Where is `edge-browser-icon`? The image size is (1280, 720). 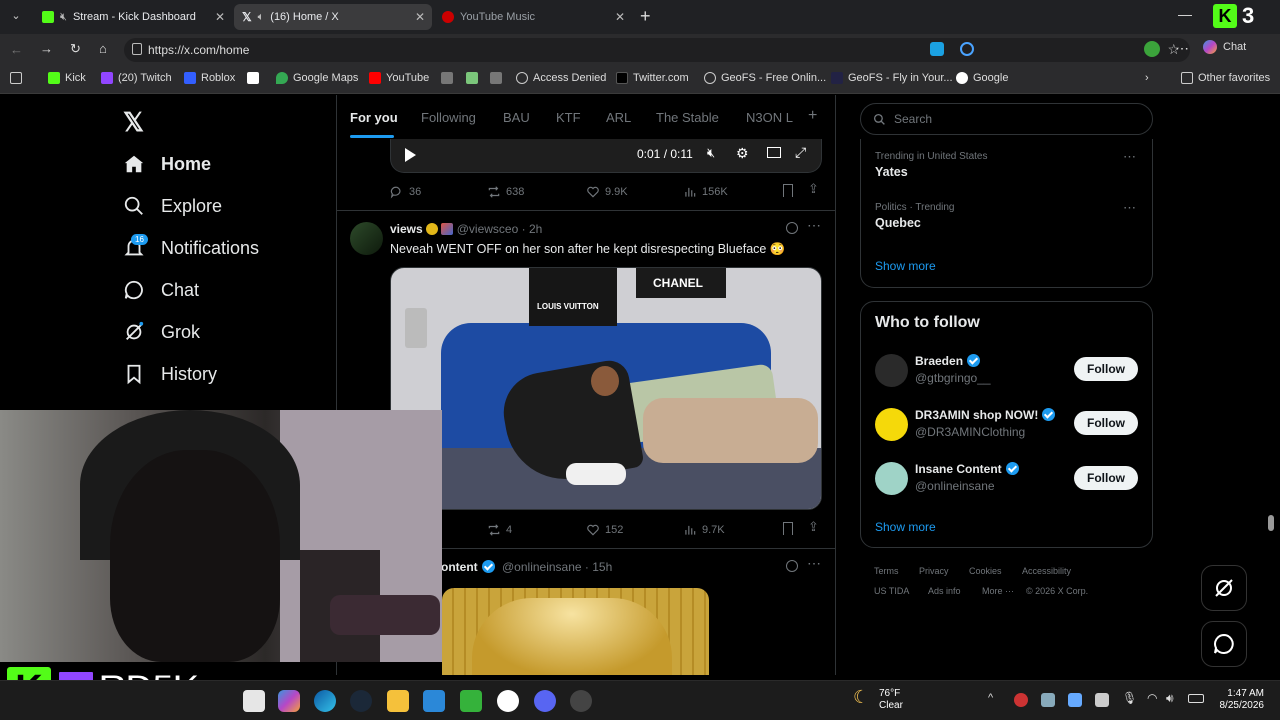
edge-browser-icon is located at coordinates (325, 701).